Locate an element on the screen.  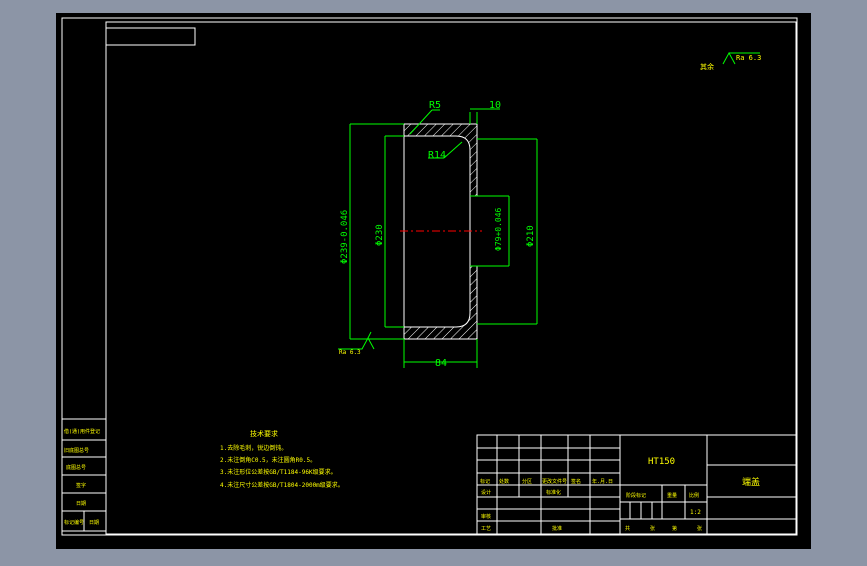
tb-header-sign: 签名 is located at coordinates (576, 481).